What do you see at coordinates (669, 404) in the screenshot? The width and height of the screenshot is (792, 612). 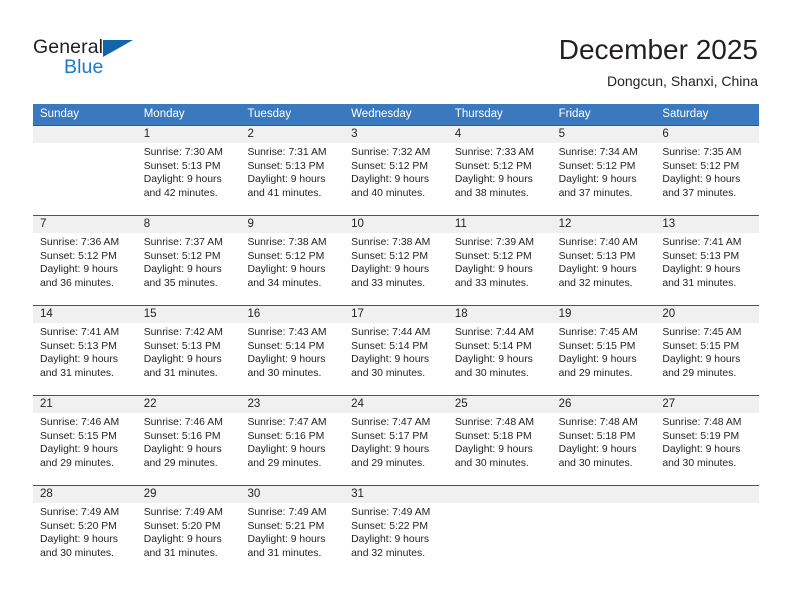 I see `day-number: 27` at bounding box center [669, 404].